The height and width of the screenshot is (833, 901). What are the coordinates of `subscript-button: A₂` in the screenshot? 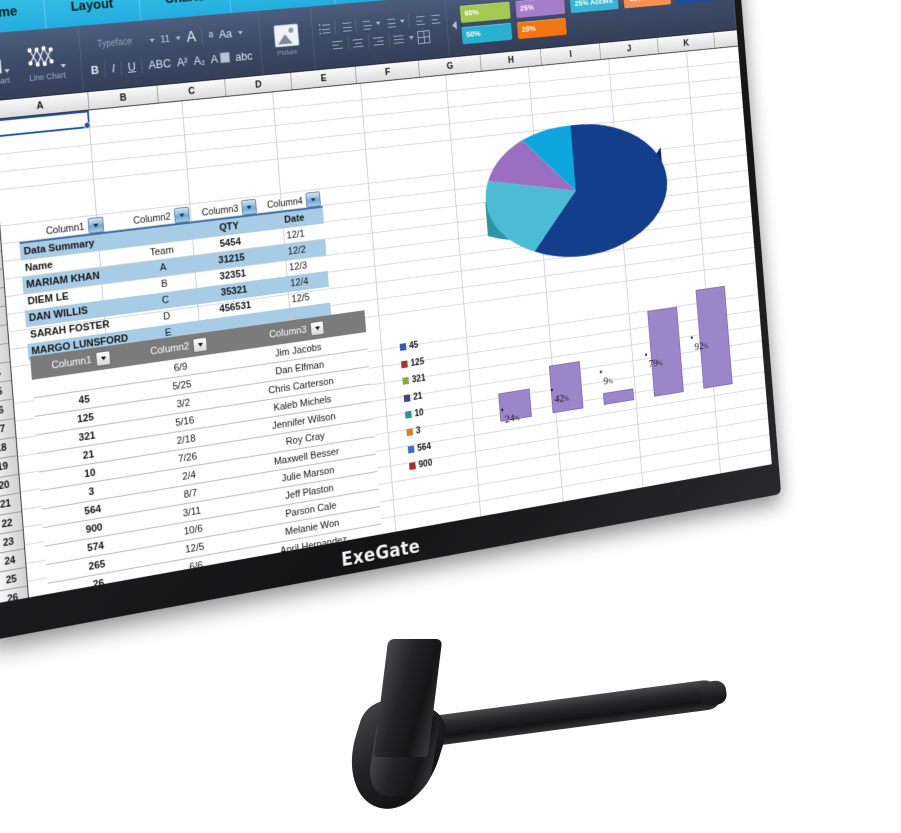 It's located at (199, 60).